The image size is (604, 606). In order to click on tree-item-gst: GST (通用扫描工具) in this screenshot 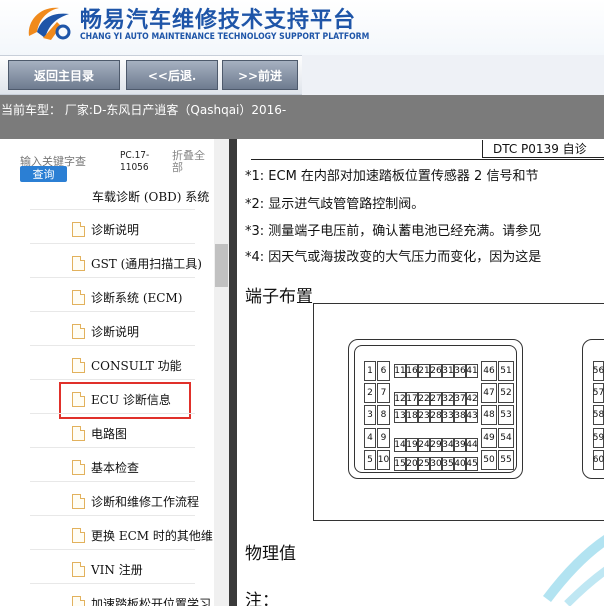, I will do `click(137, 263)`.